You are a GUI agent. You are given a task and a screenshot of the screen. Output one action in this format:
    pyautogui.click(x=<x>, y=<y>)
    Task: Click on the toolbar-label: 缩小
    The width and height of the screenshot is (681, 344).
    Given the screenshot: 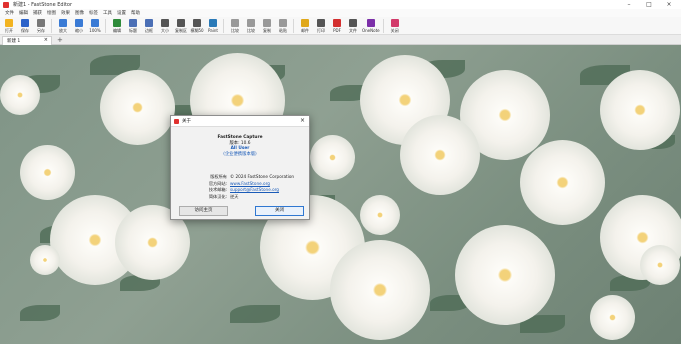 What is the action you would take?
    pyautogui.click(x=79, y=30)
    